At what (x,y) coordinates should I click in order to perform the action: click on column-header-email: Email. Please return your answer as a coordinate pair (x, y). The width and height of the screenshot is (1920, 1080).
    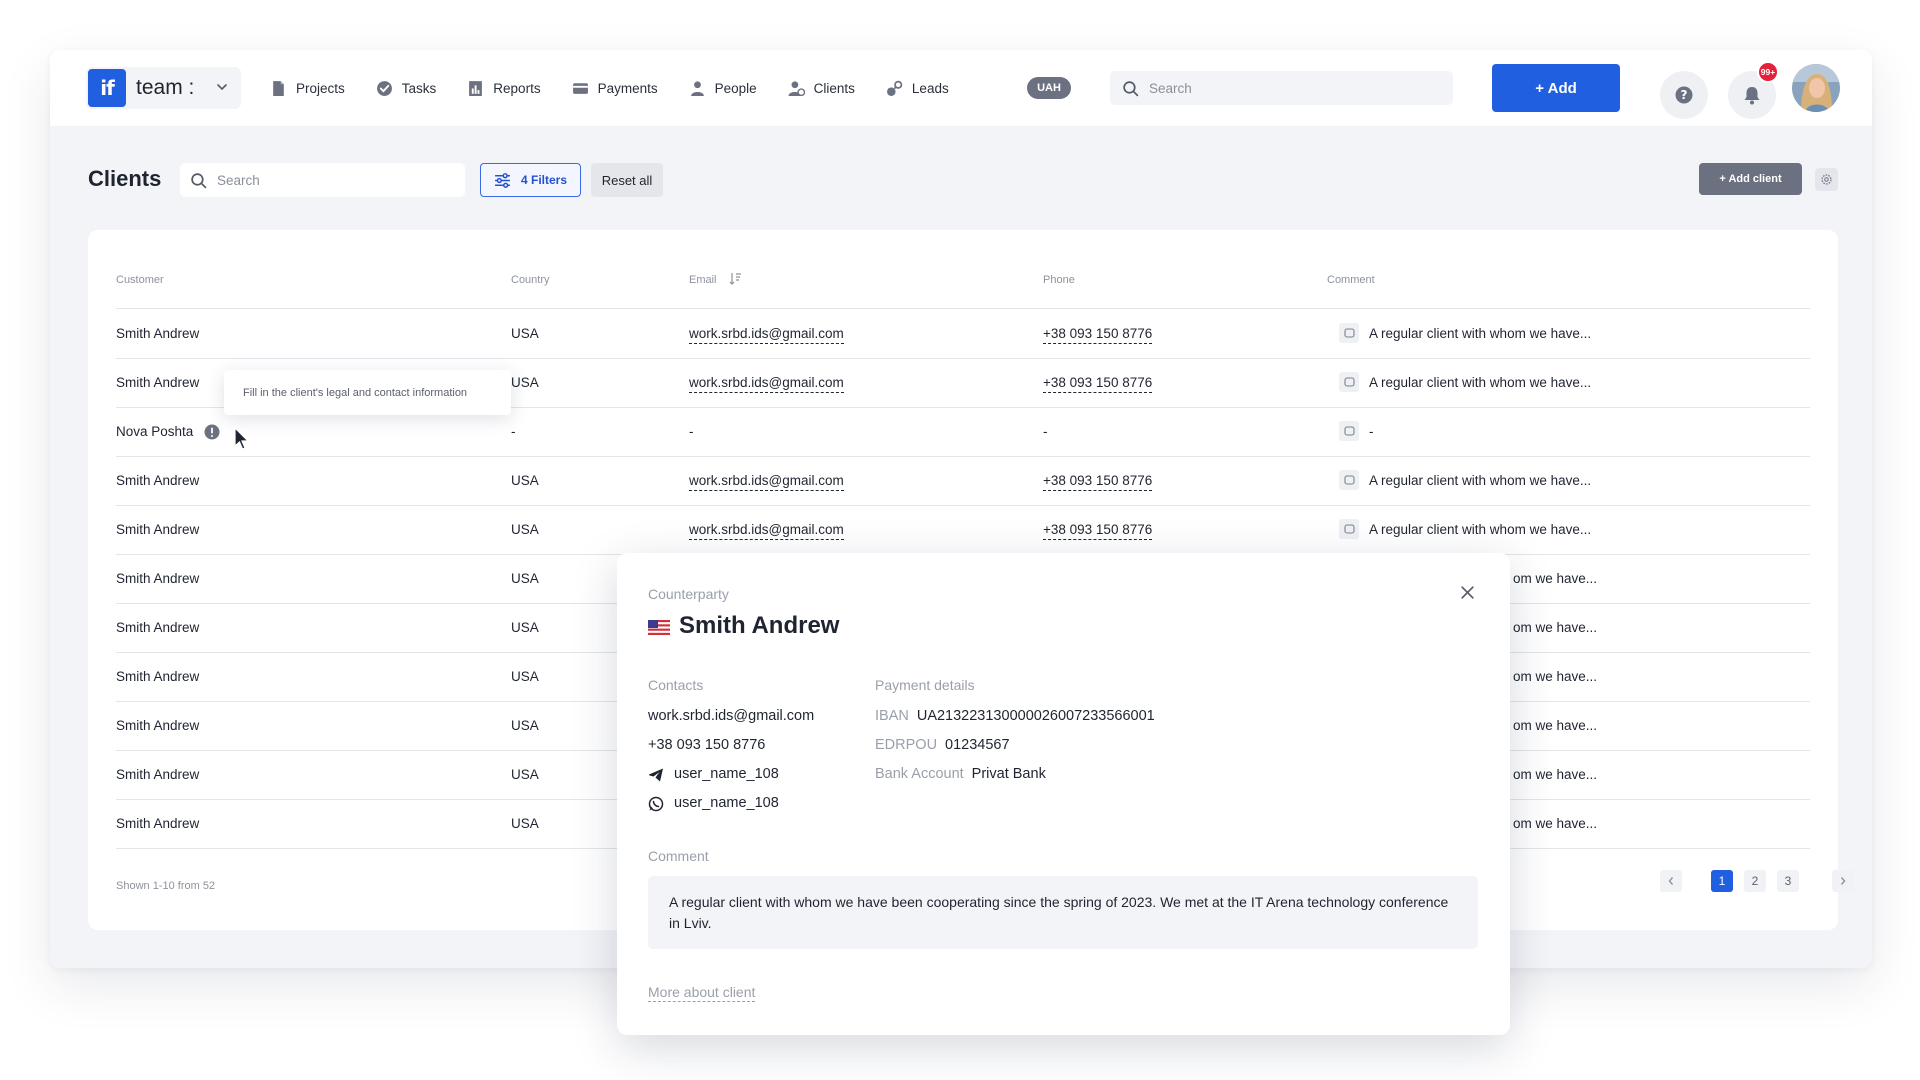
    Looking at the image, I should click on (703, 280).